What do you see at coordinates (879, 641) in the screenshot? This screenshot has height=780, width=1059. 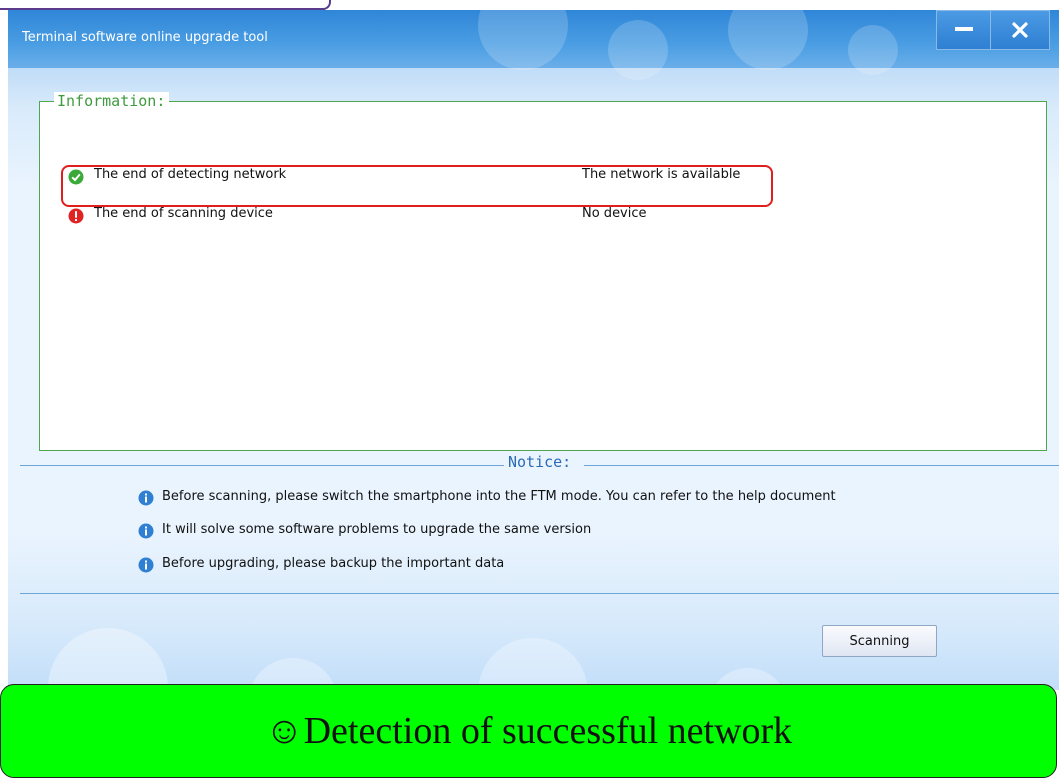 I see `scanning-button: Scanning` at bounding box center [879, 641].